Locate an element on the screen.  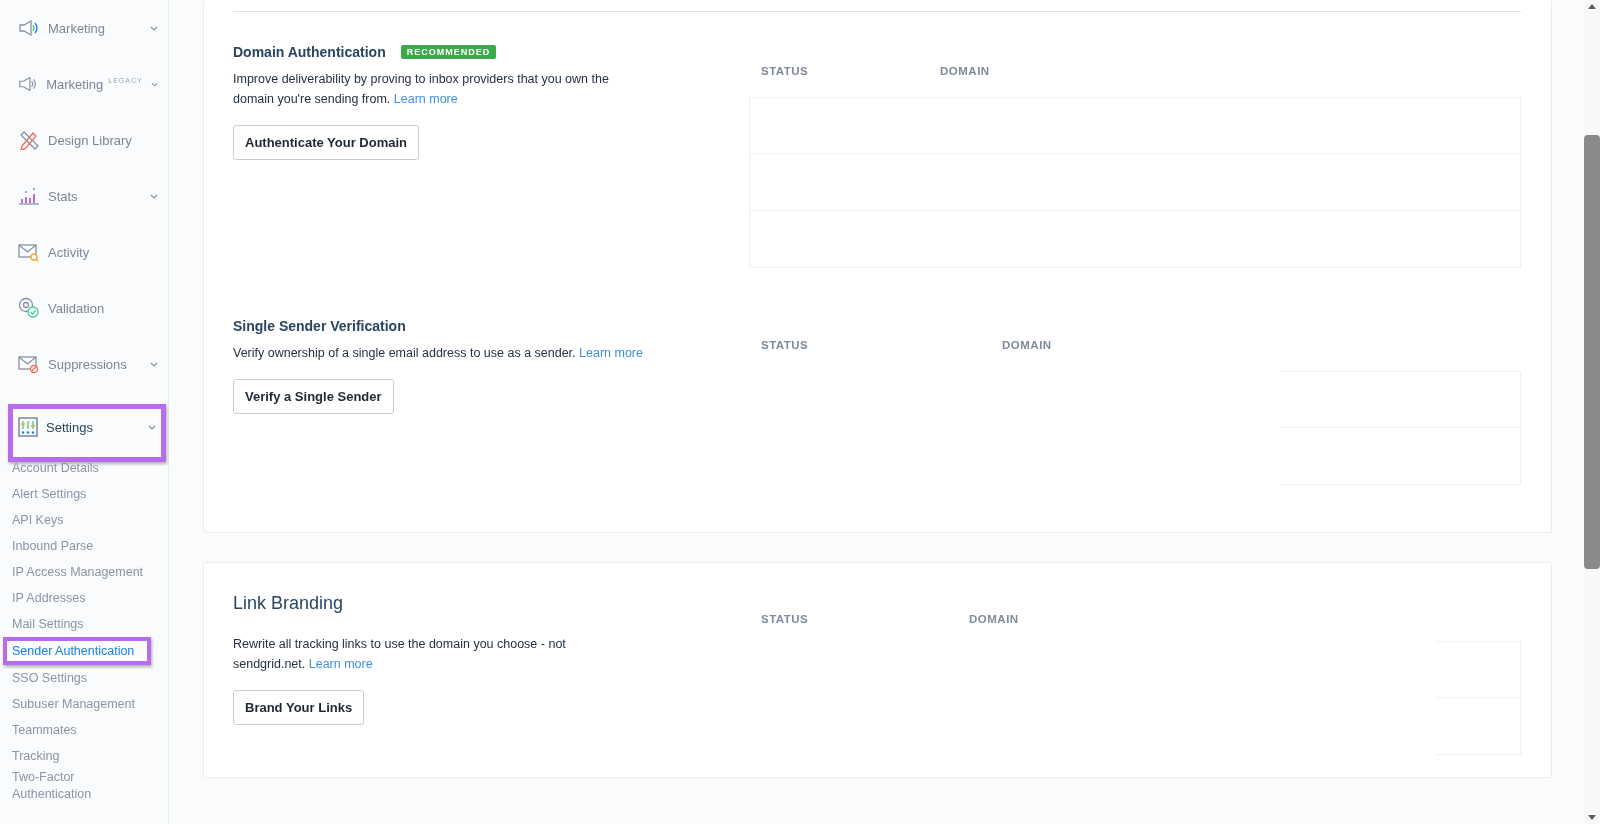
nav-label: Activity is located at coordinates (69, 252).